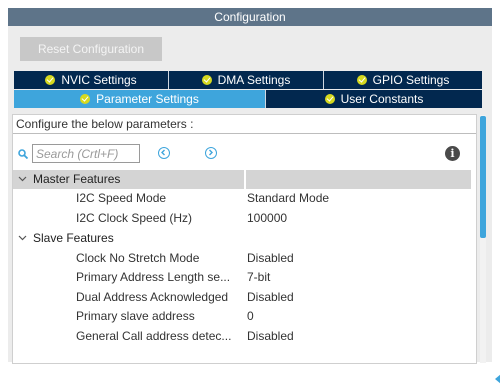  What do you see at coordinates (147, 99) in the screenshot?
I see `tab-label: Parameter Settings` at bounding box center [147, 99].